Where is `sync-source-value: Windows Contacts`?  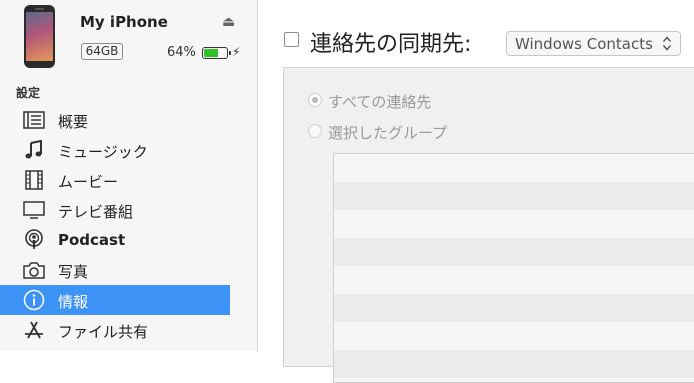
sync-source-value: Windows Contacts is located at coordinates (584, 44).